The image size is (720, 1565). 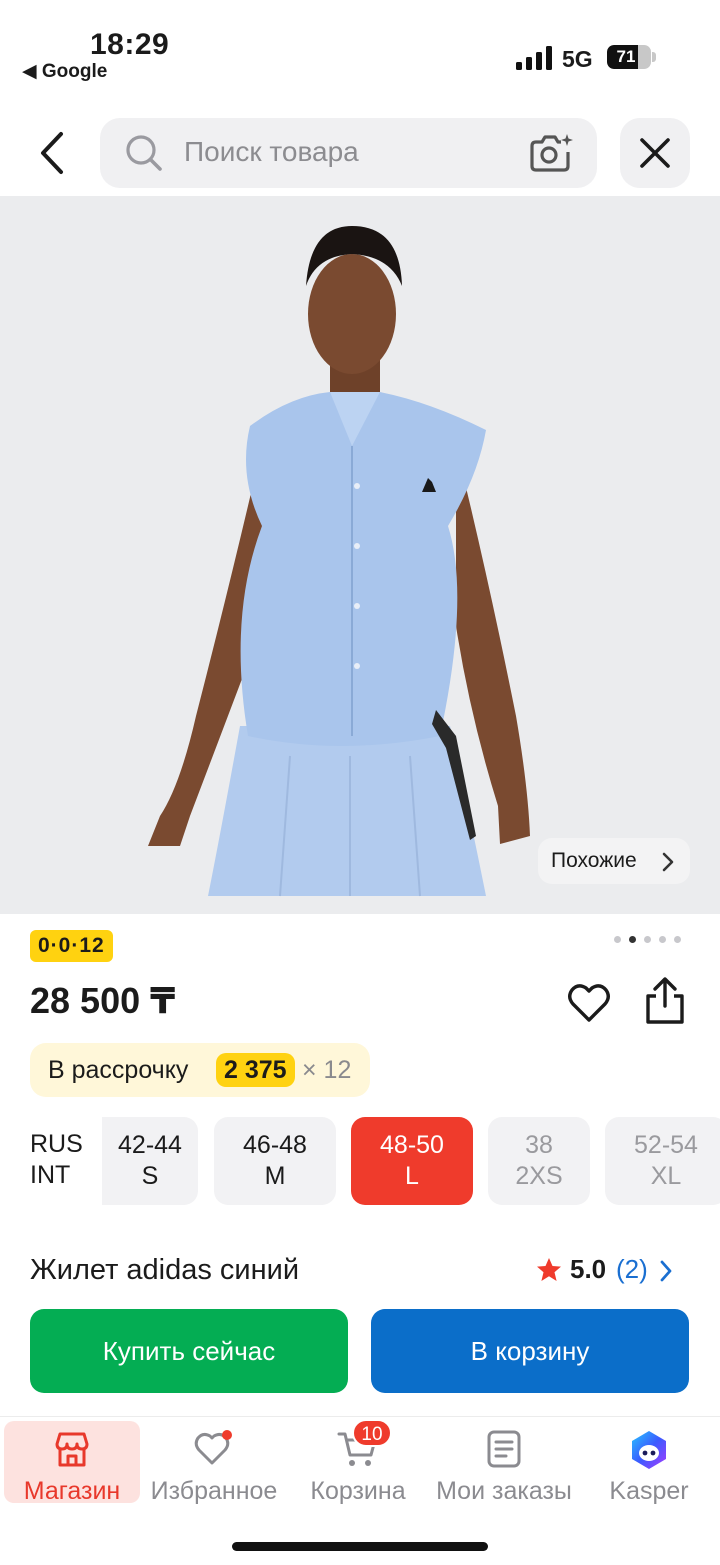 What do you see at coordinates (530, 1351) in the screenshot?
I see `add-to-cart-button: В корзину` at bounding box center [530, 1351].